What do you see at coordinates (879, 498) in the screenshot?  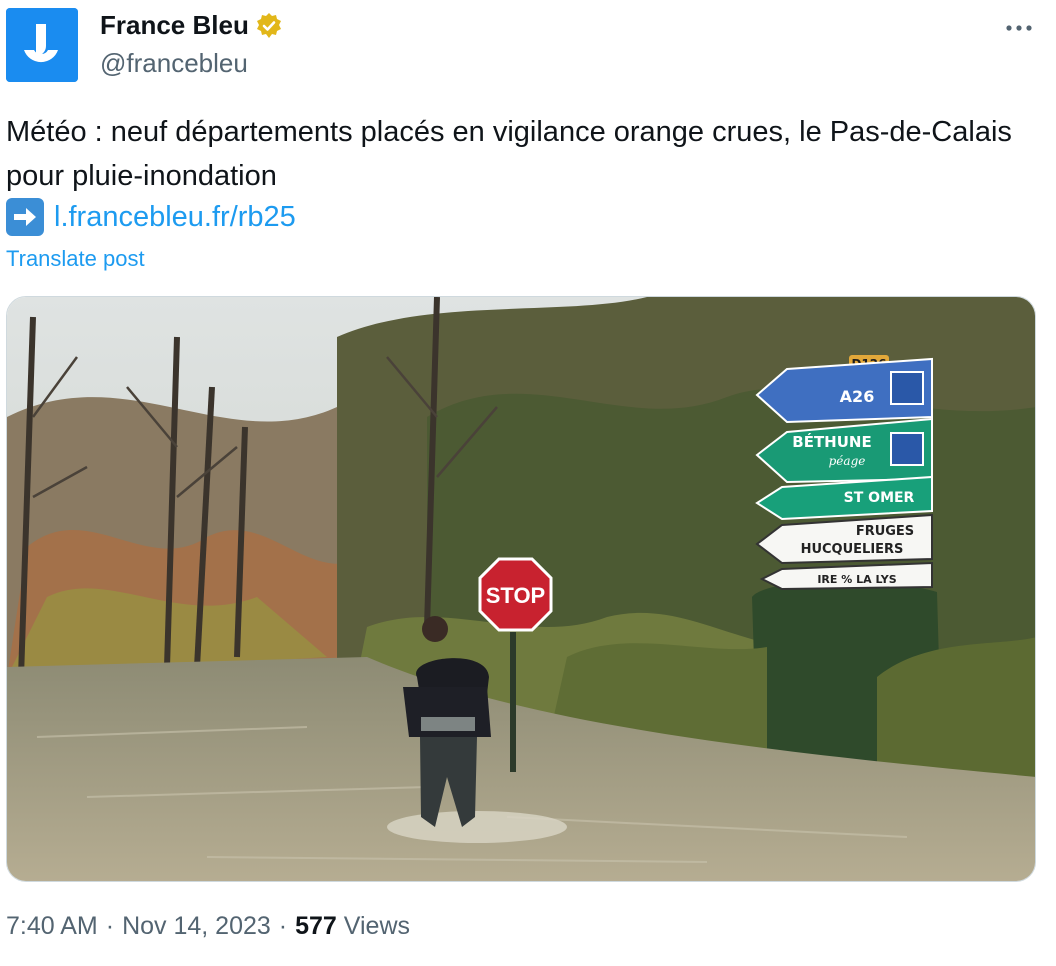 I see `sign-st-omer: ST OMER` at bounding box center [879, 498].